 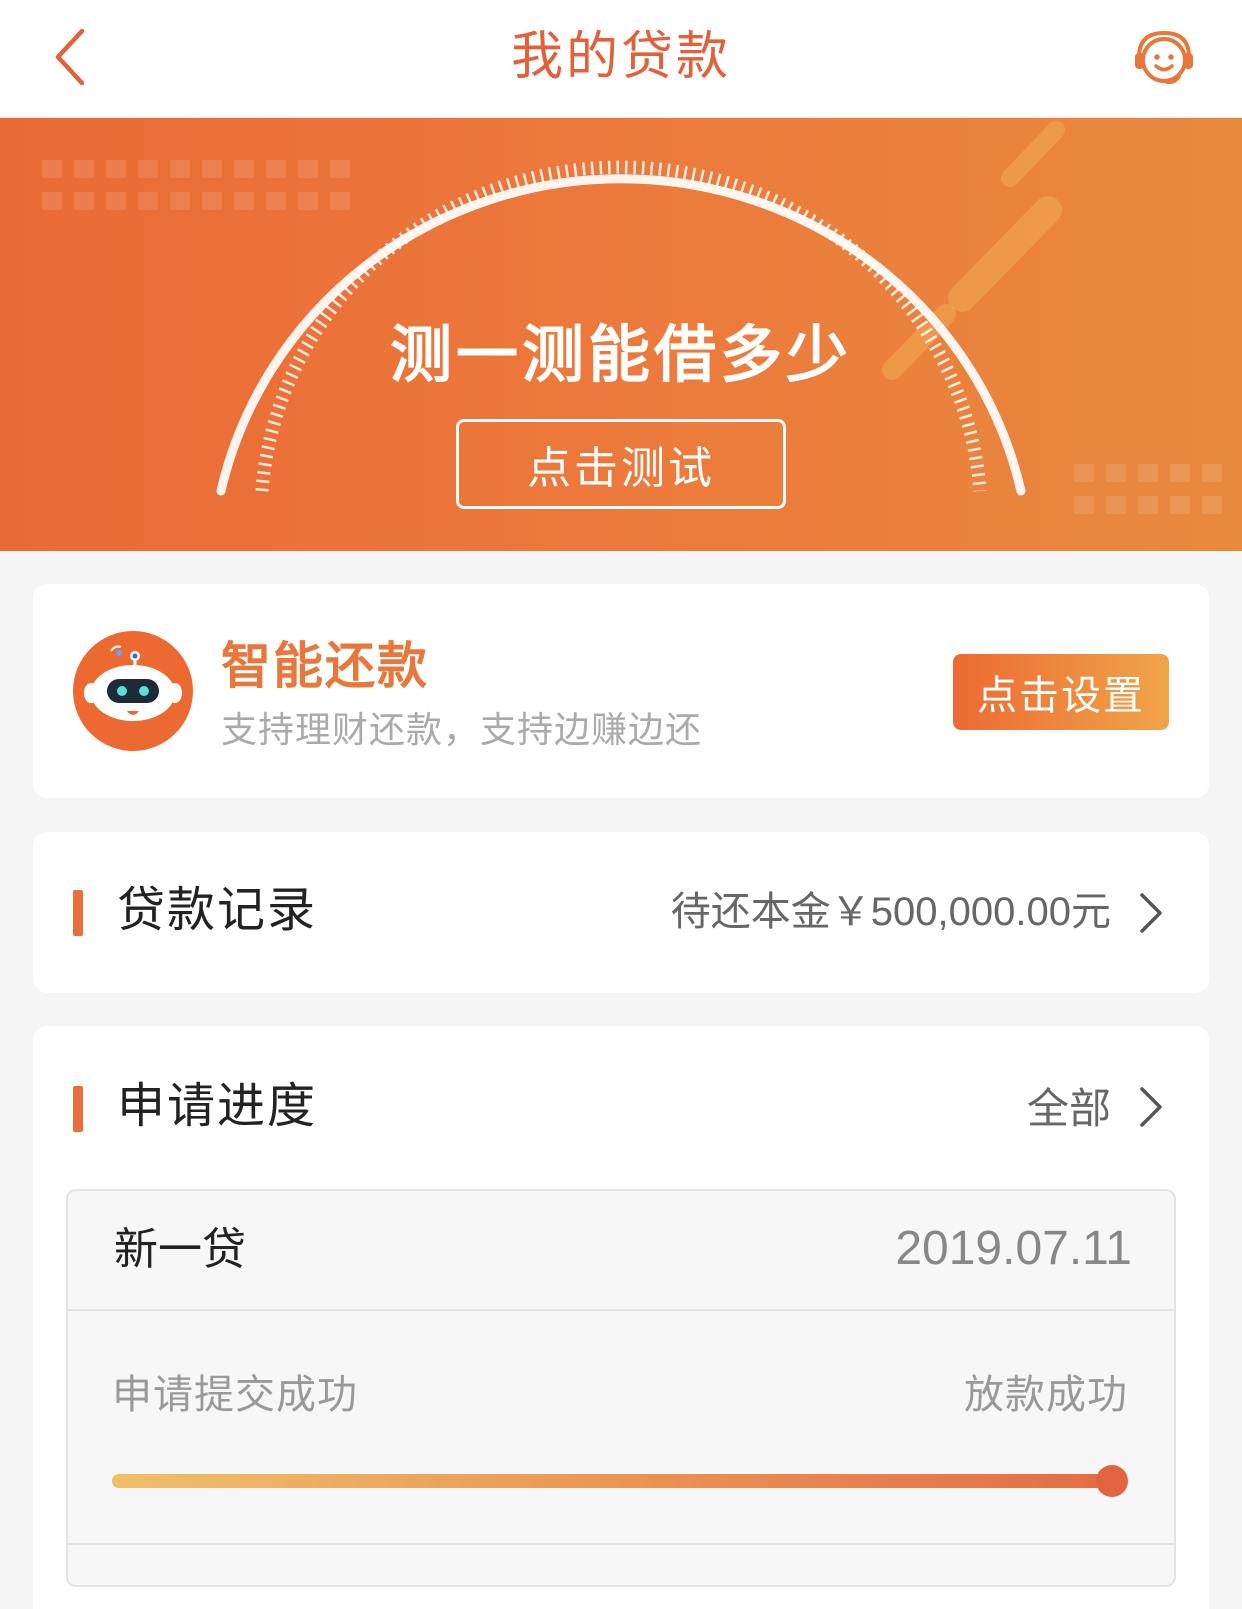 I want to click on test-button: 点击测试, so click(x=621, y=464).